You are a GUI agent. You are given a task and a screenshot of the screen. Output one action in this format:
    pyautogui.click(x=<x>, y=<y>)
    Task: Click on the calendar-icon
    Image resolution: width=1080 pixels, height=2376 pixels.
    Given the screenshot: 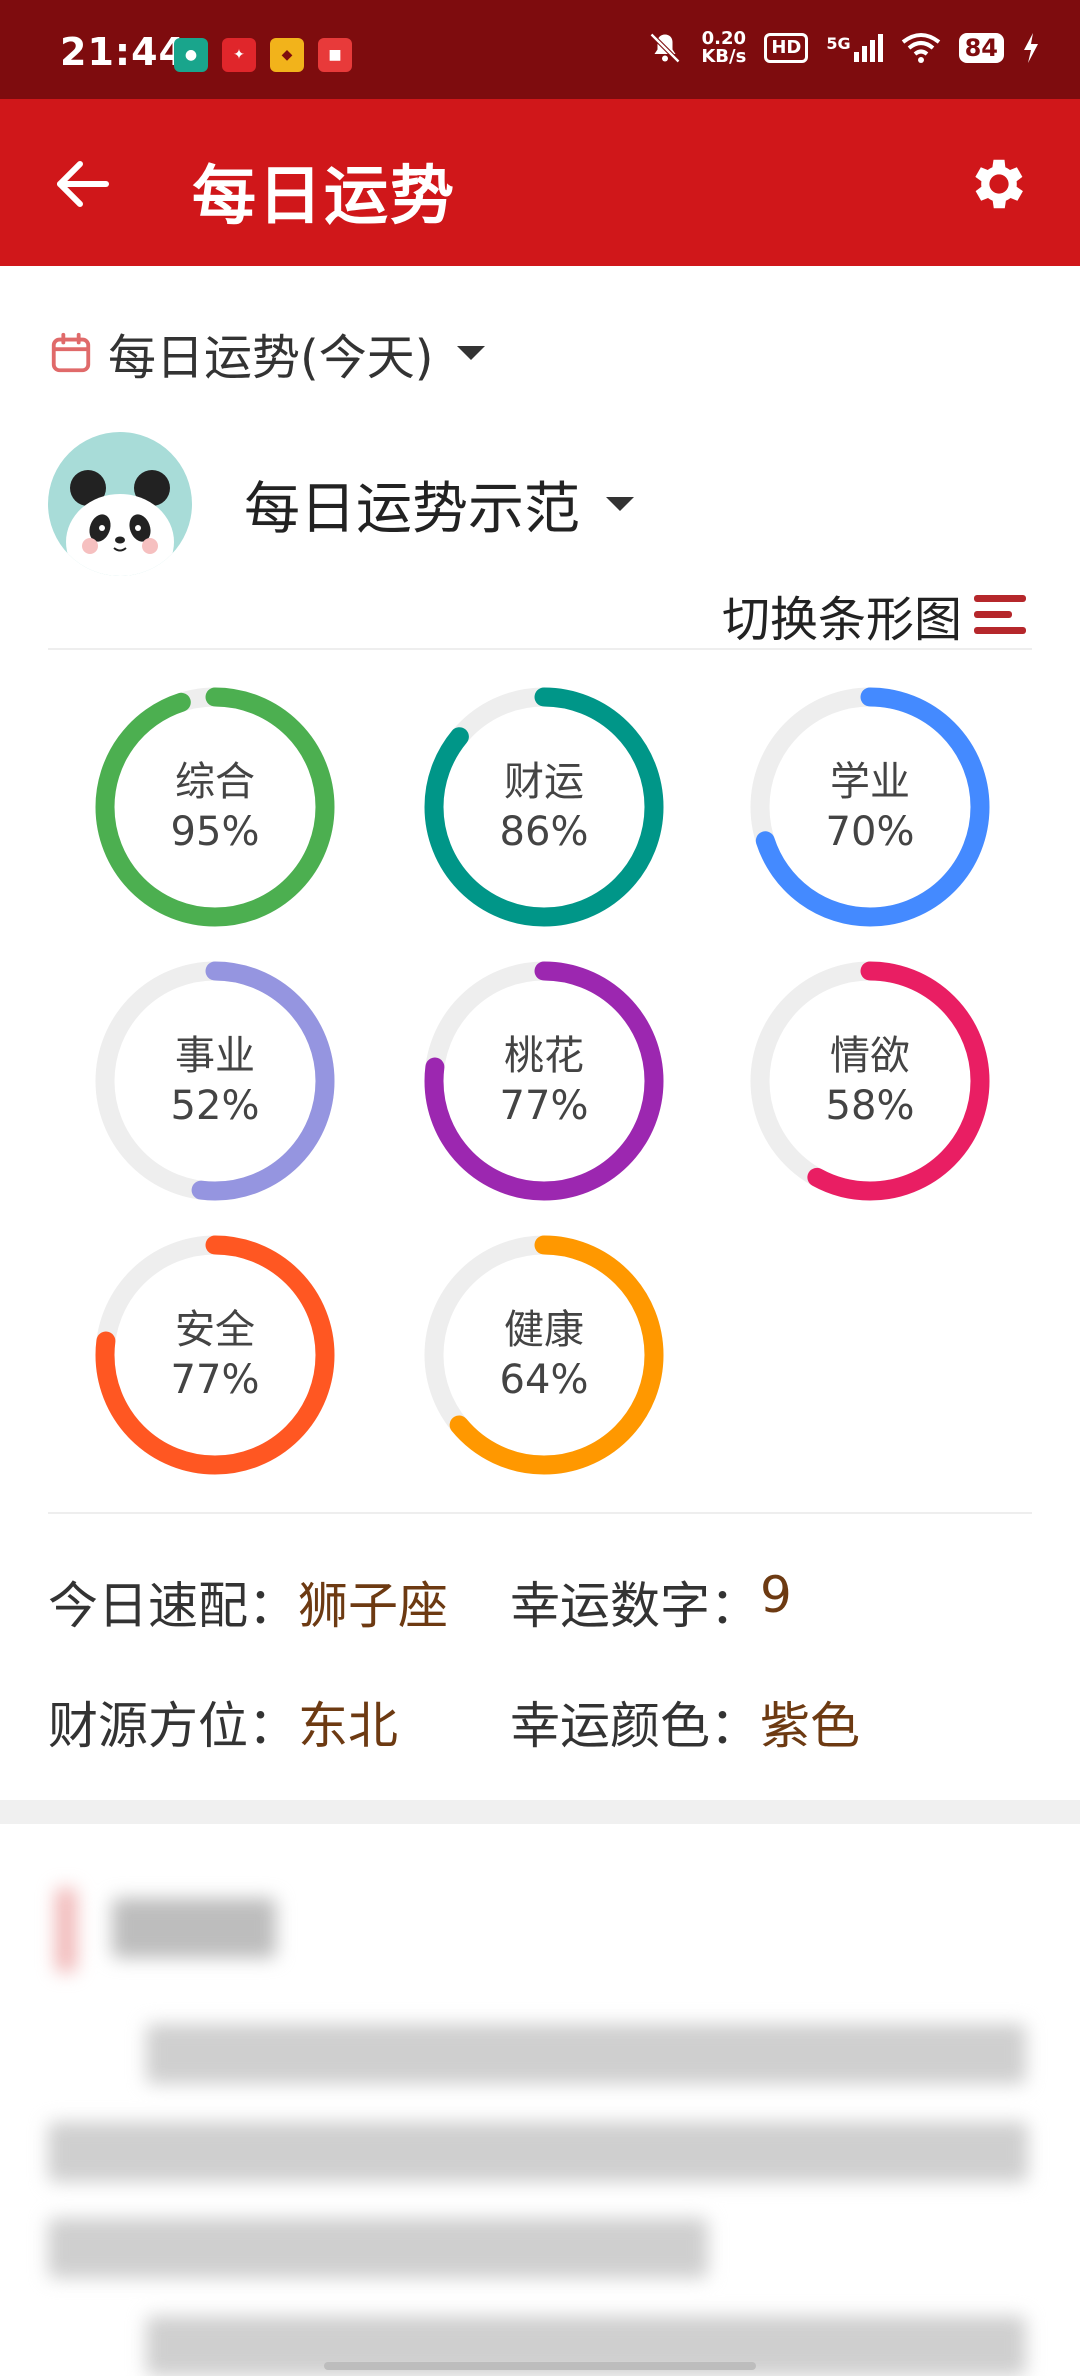 What is the action you would take?
    pyautogui.click(x=71, y=352)
    